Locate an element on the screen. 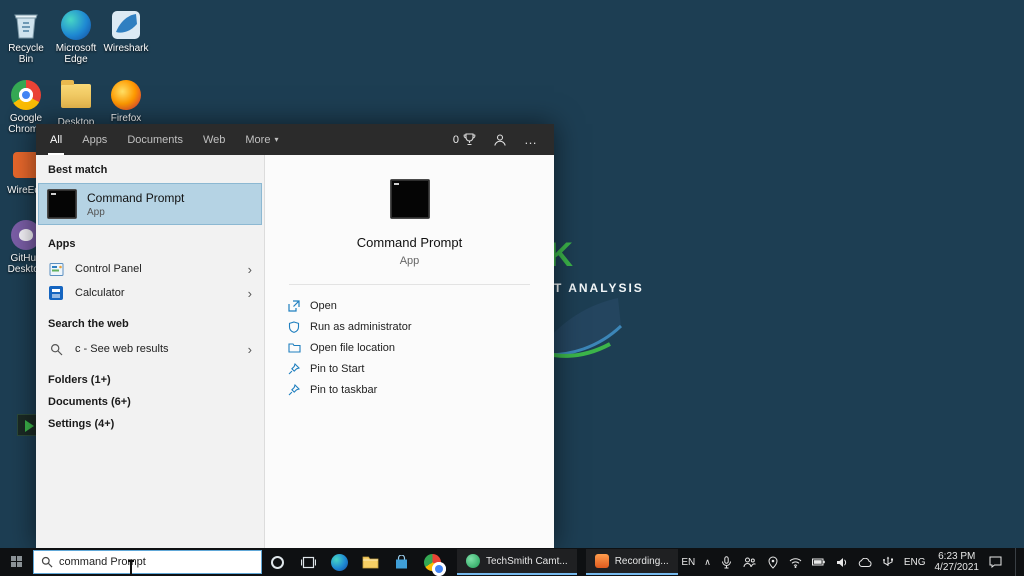  tab-label: Documents is located at coordinates (155, 139).